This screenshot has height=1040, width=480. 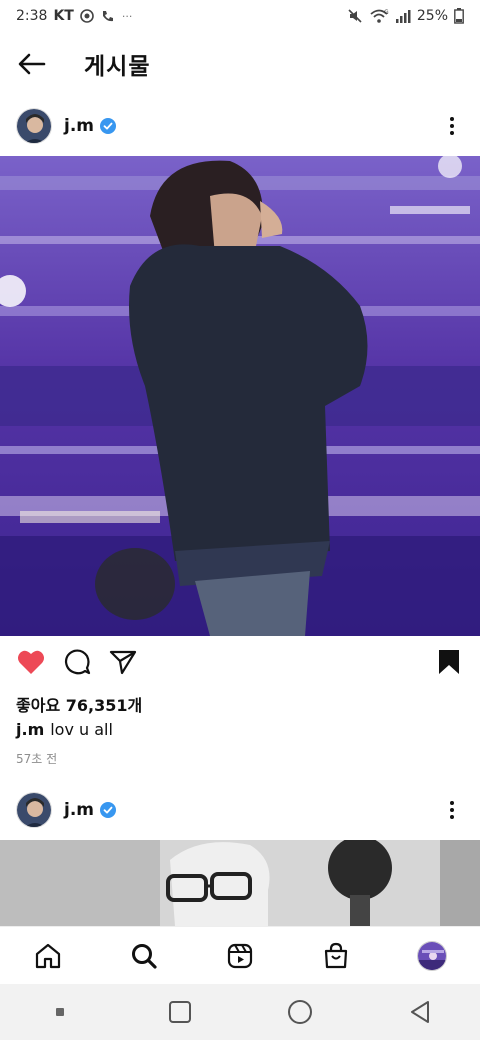 I want to click on triangle-back-icon, so click(x=420, y=1012).